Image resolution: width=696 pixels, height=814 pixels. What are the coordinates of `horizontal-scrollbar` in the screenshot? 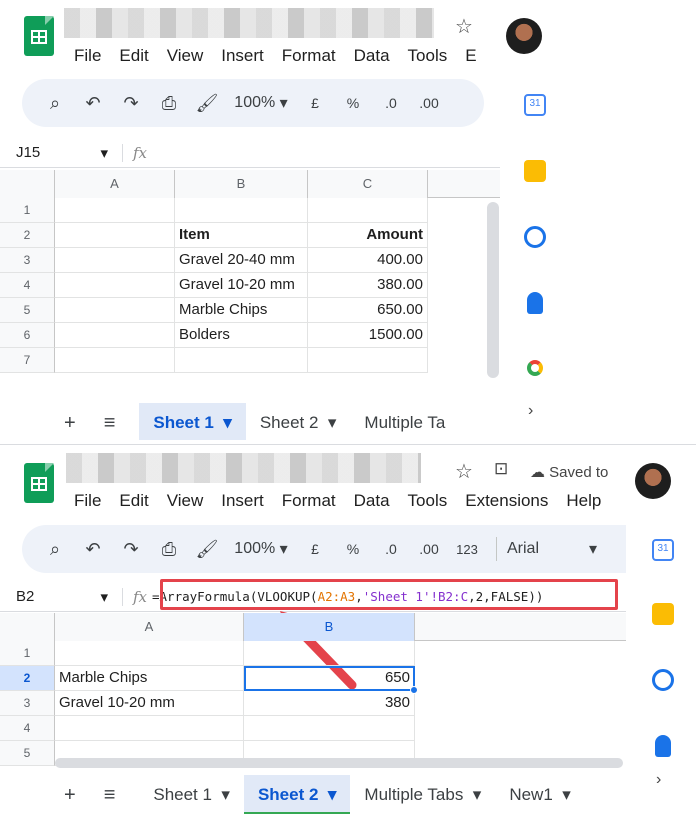 It's located at (339, 763).